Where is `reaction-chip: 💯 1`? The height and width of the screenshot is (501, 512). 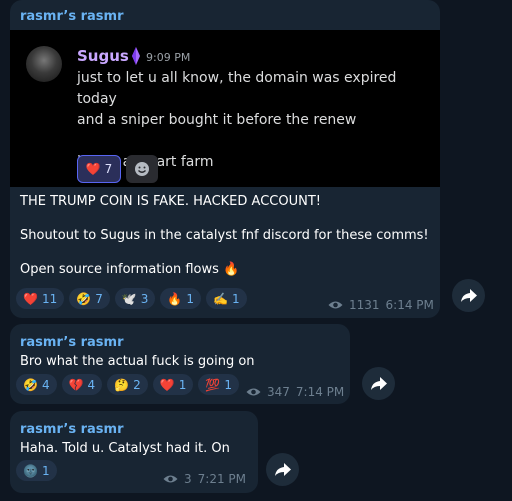 reaction-chip: 💯 1 is located at coordinates (218, 384).